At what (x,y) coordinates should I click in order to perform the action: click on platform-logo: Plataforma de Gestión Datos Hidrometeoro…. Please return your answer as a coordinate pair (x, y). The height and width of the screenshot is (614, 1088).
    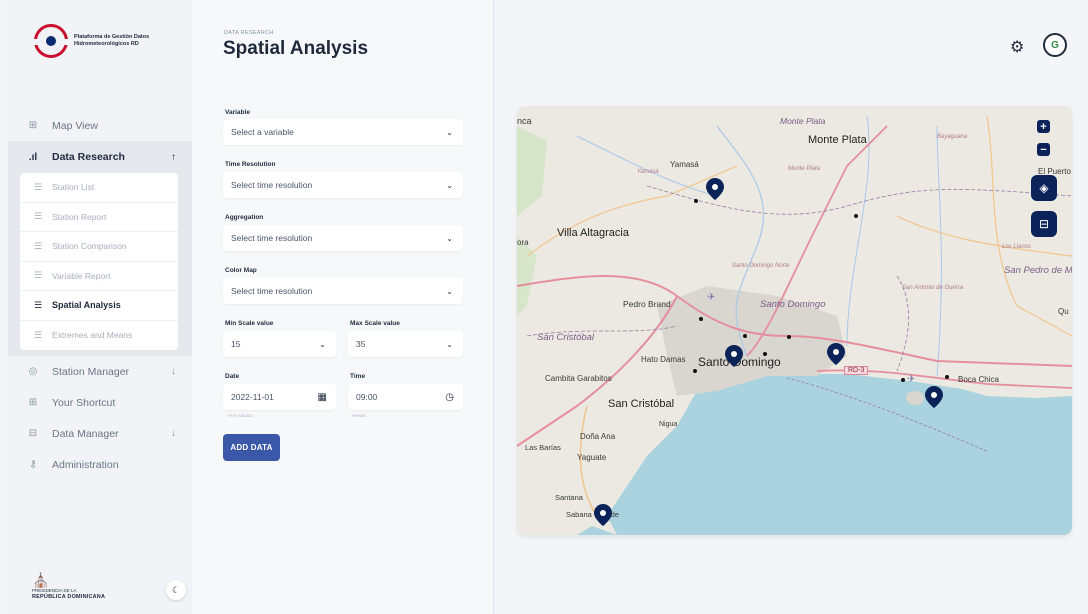
    Looking at the image, I should click on (99, 41).